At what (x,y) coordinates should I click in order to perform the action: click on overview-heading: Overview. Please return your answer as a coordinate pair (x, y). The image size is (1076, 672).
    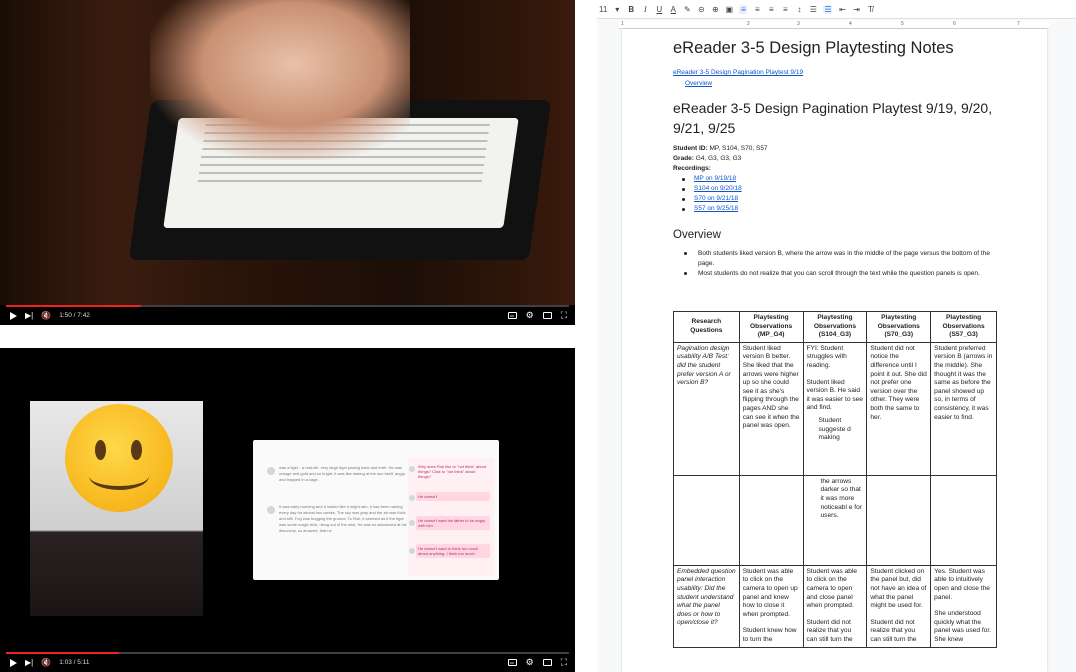
    Looking at the image, I should click on (697, 235).